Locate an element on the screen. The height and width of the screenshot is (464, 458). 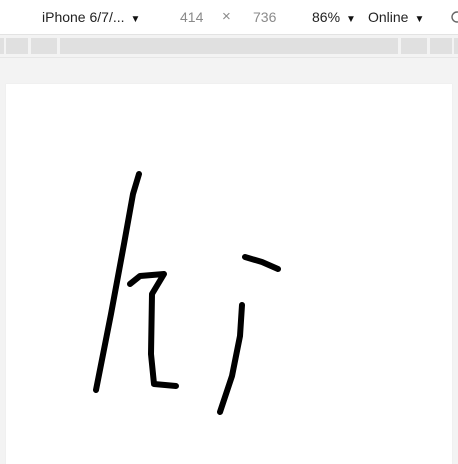
media-query-bar is located at coordinates (229, 46).